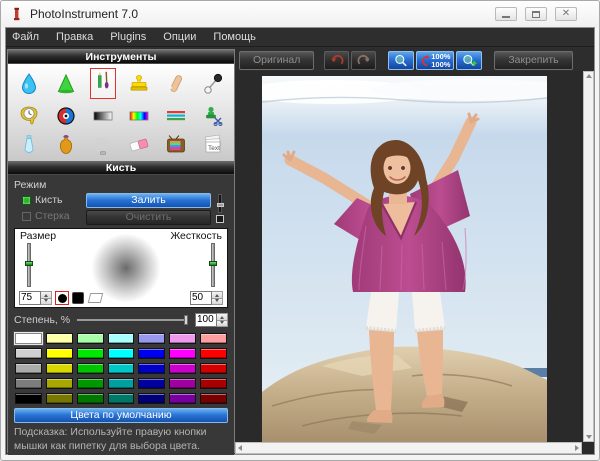 The image size is (600, 461). I want to click on size-slider-thumb, so click(29, 263).